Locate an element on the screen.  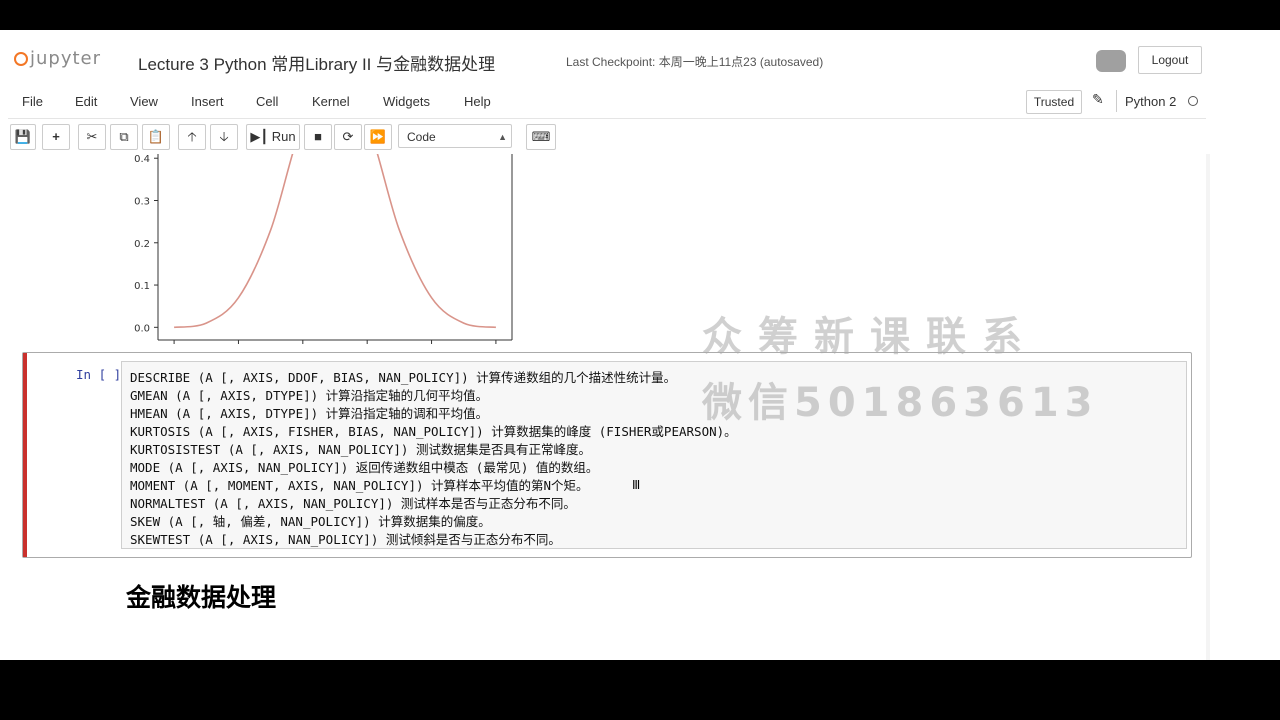
run-button: ▶┃ Run is located at coordinates (273, 137).